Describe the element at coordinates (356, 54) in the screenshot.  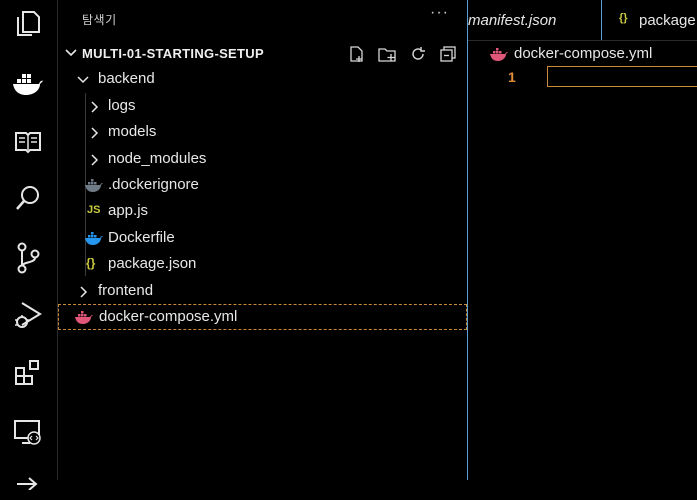
I see `new-file-icon` at that location.